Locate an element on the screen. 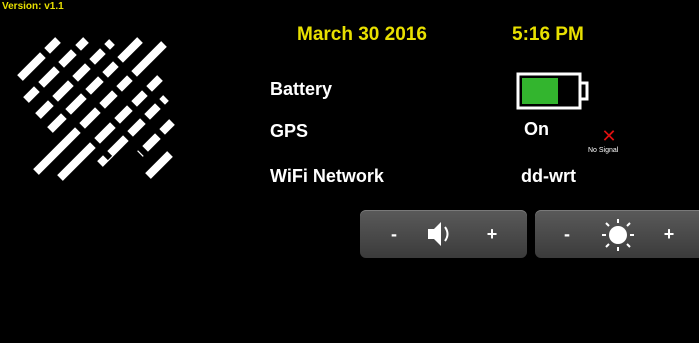 The height and width of the screenshot is (343, 699). battery-icon is located at coordinates (552, 91).